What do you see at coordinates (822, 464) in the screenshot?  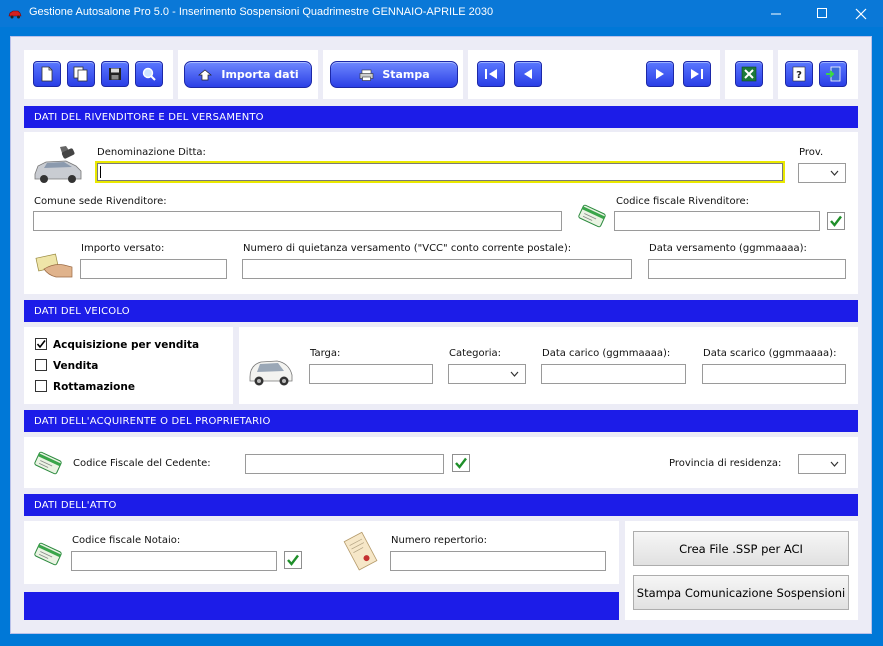 I see `provincia-residenza-select` at bounding box center [822, 464].